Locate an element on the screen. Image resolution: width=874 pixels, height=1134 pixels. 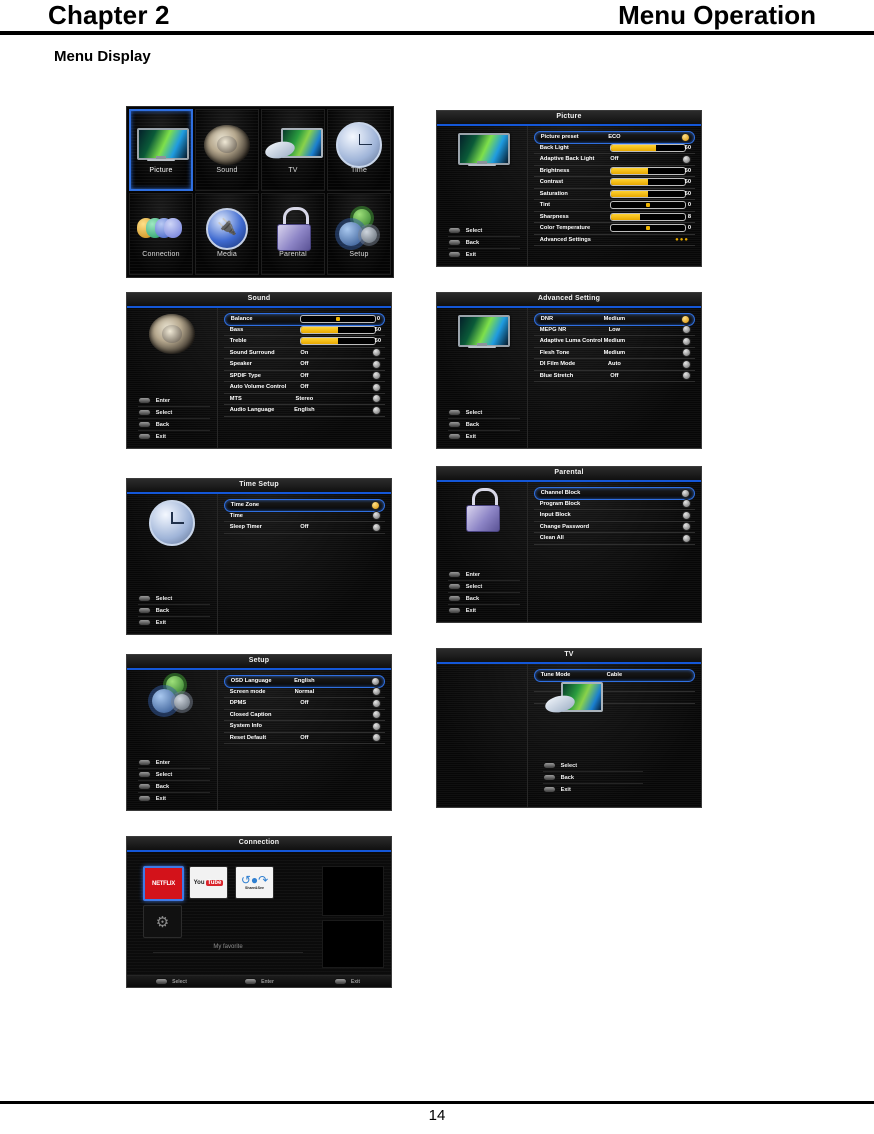
menu-row: DI Film Mode Auto is located at coordinates (614, 365).